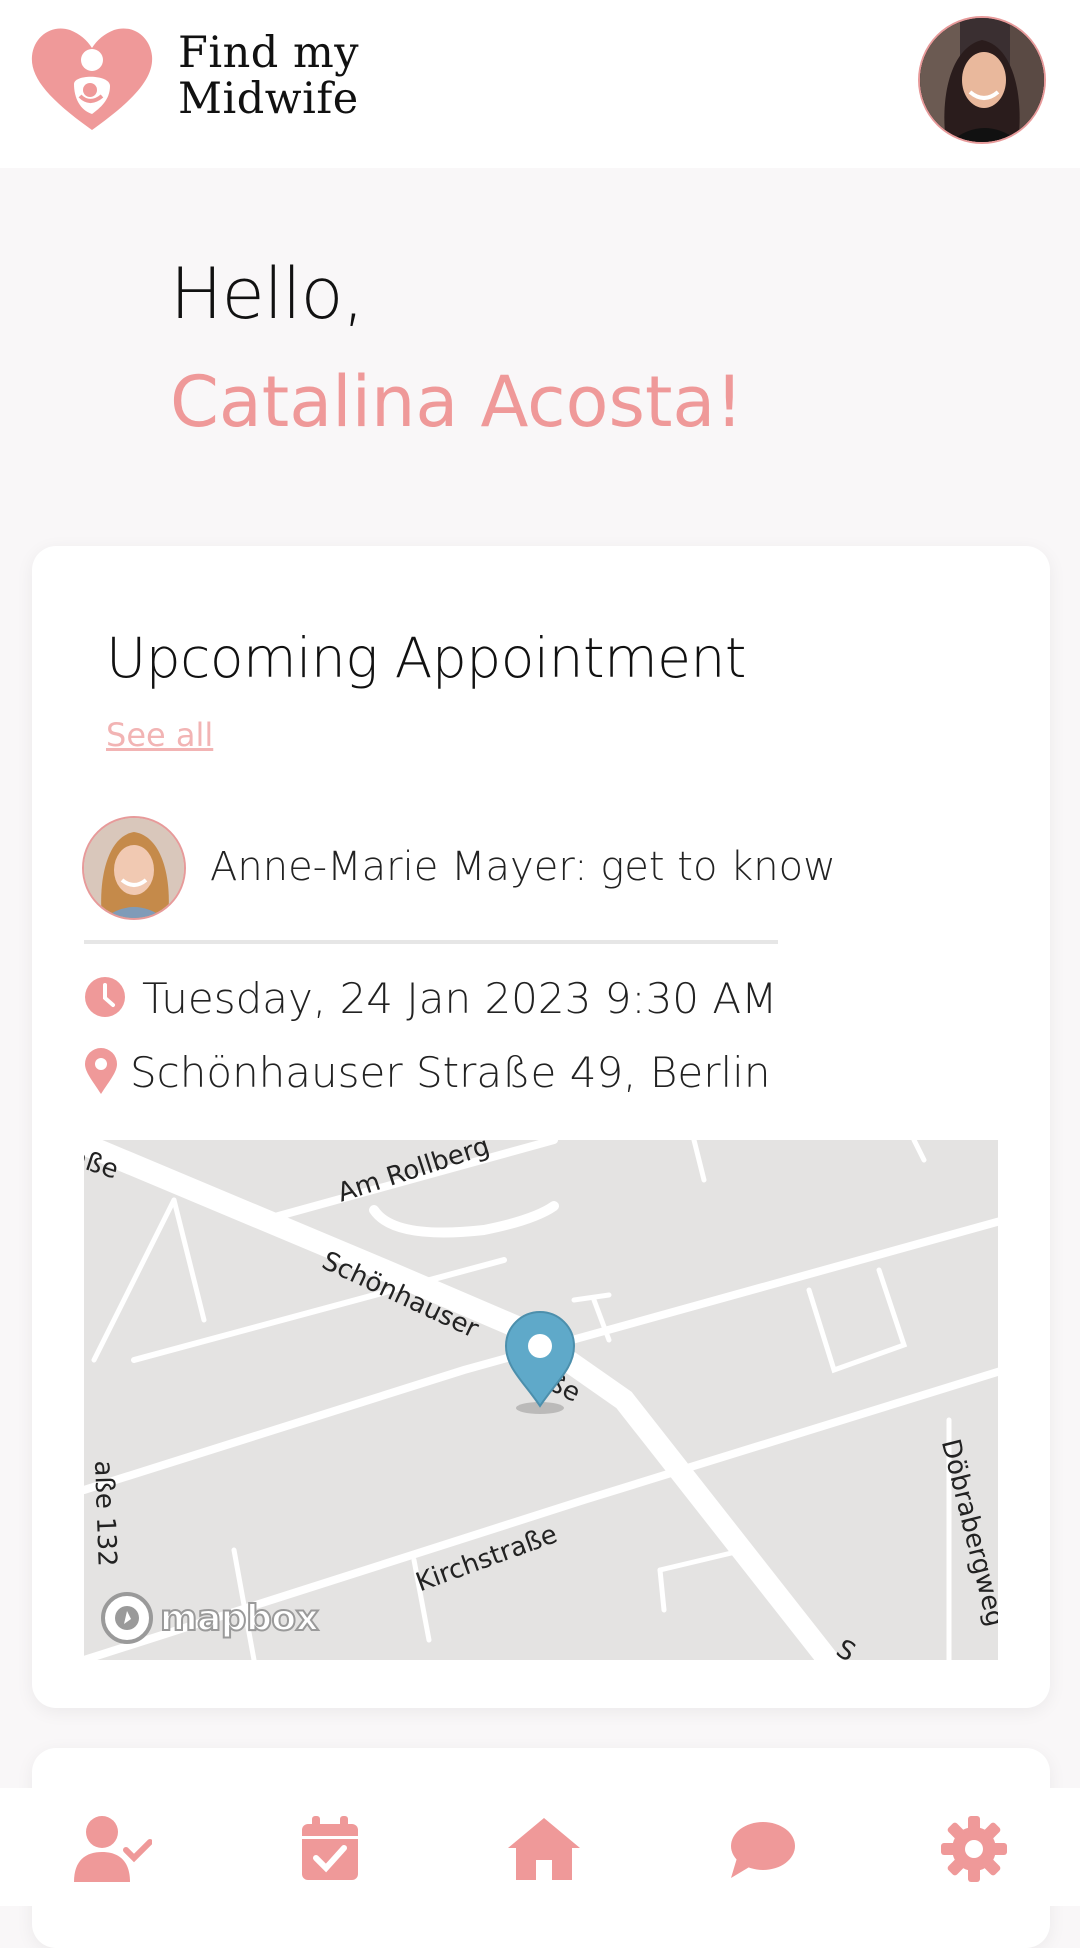  What do you see at coordinates (105, 1514) in the screenshot?
I see `street-label-partial-left: aße 132` at bounding box center [105, 1514].